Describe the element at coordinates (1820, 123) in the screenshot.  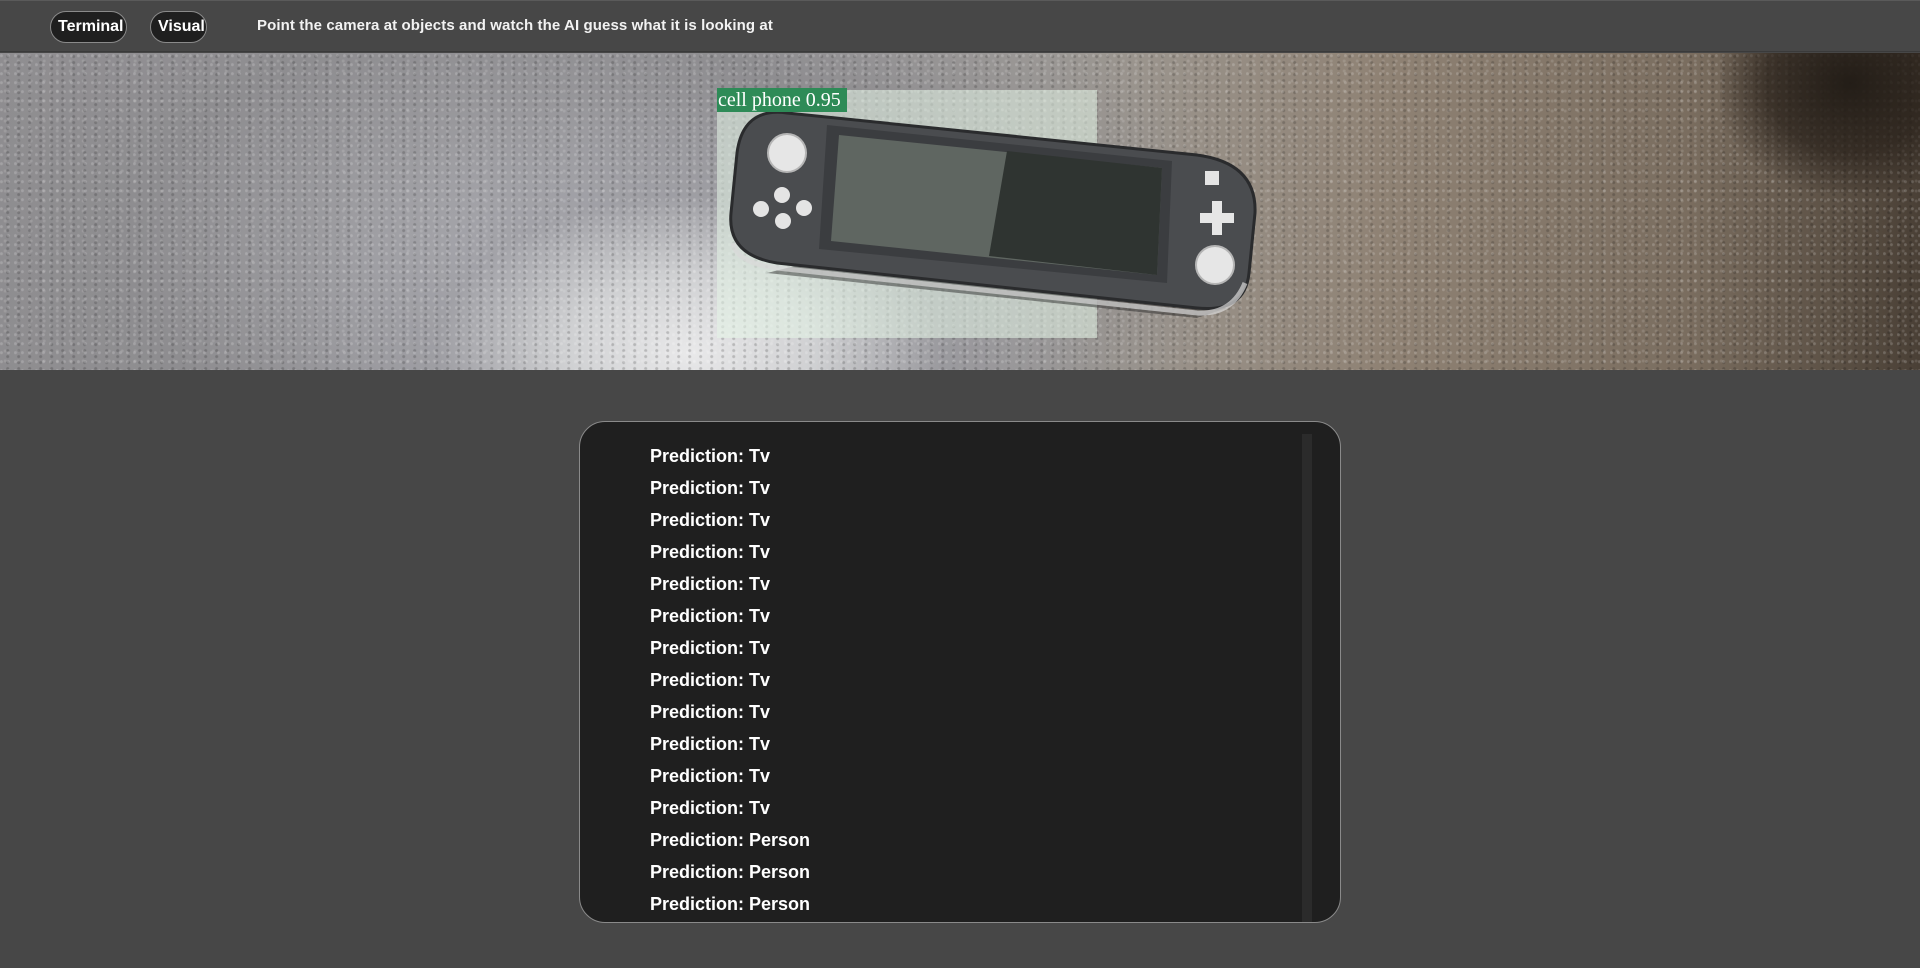
I see `corner-shadow` at that location.